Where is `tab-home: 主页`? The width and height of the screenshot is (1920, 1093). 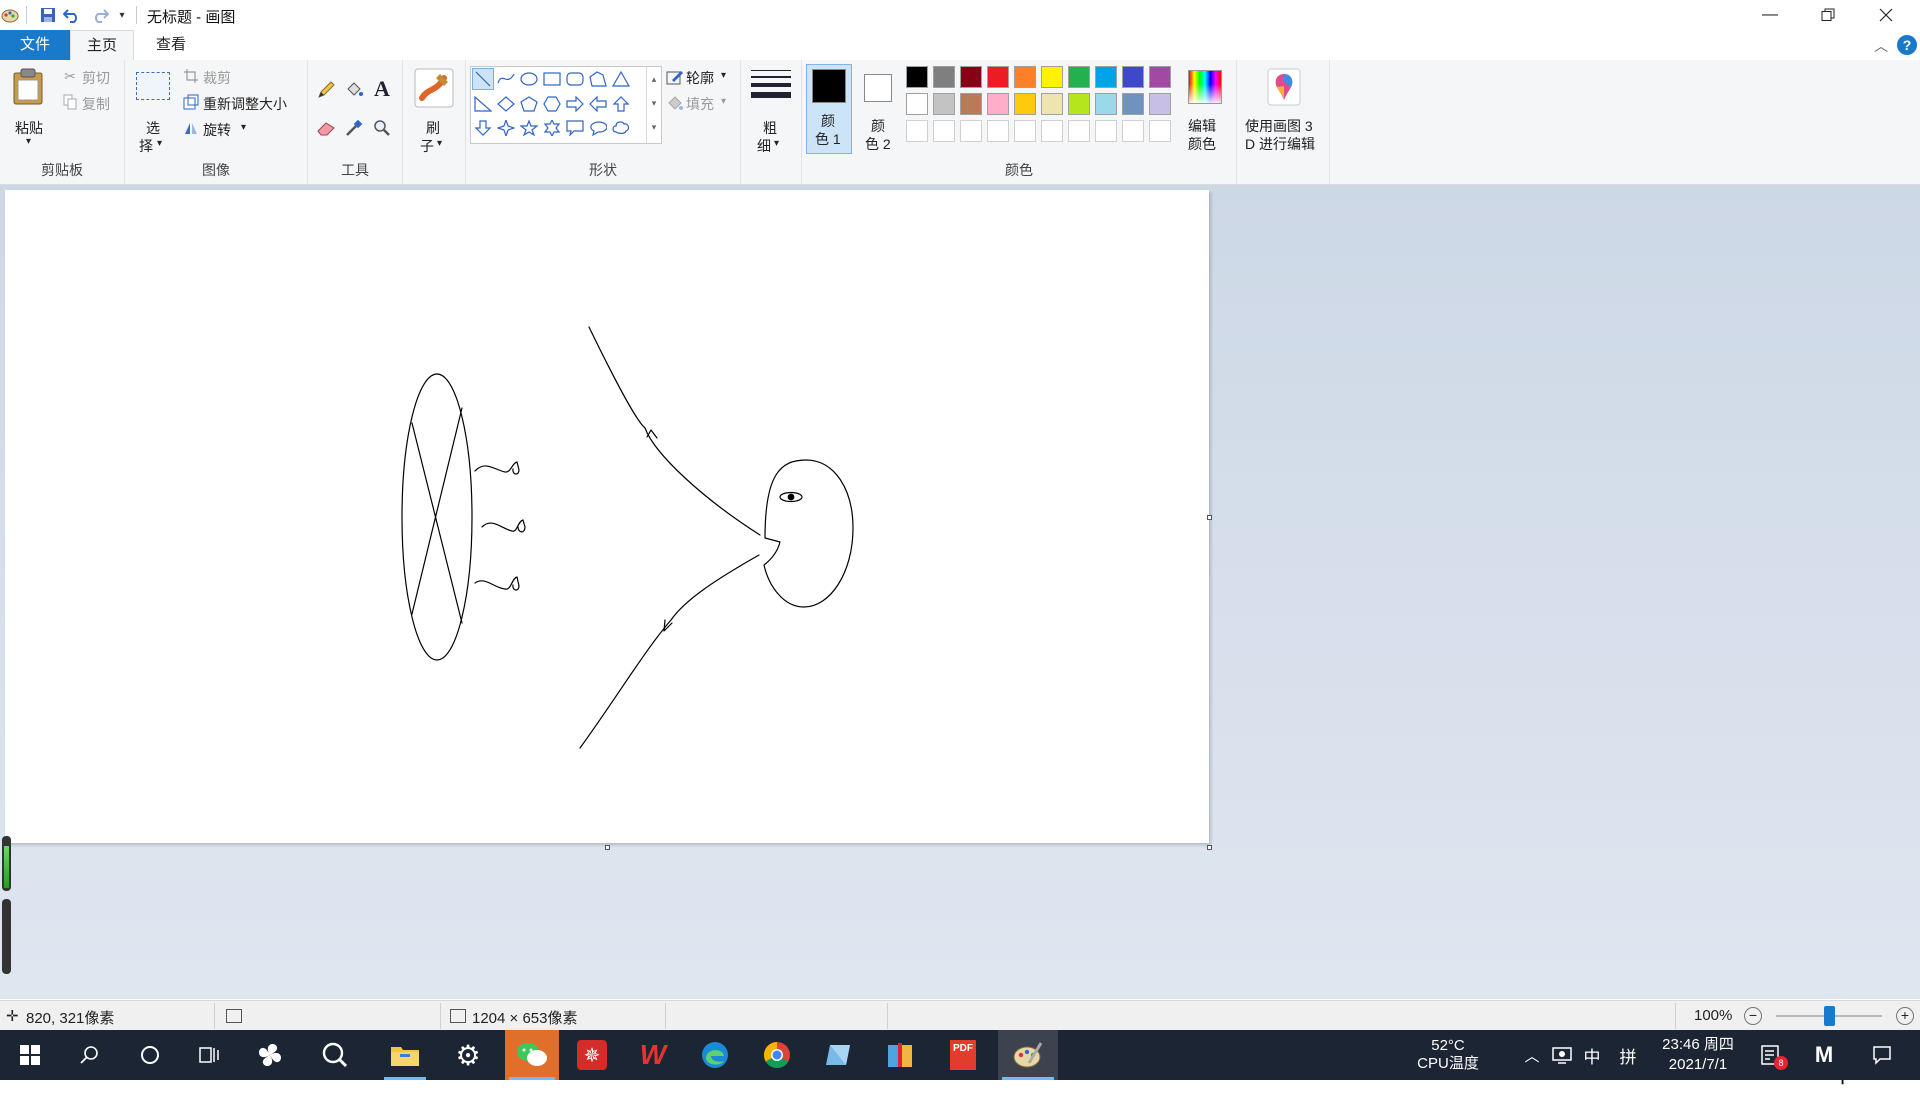 tab-home: 主页 is located at coordinates (102, 45).